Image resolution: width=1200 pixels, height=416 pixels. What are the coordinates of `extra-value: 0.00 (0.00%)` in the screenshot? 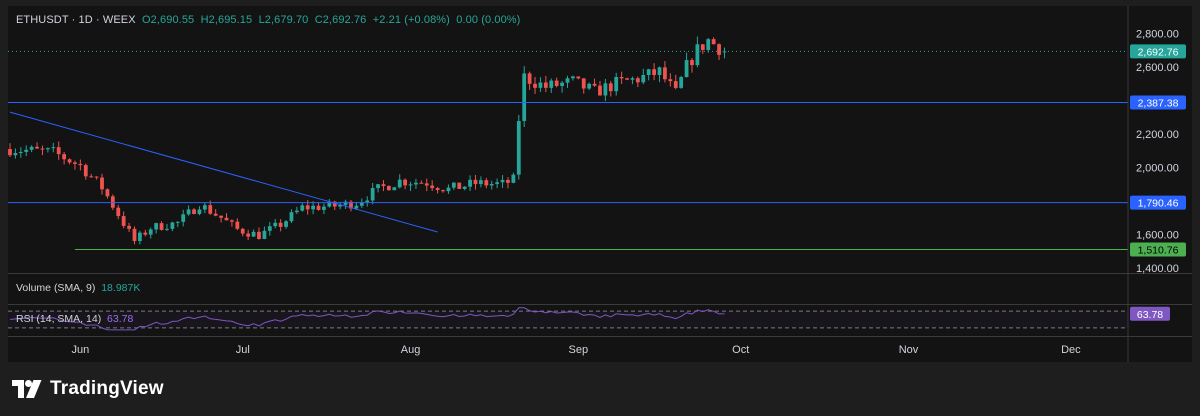 It's located at (488, 20).